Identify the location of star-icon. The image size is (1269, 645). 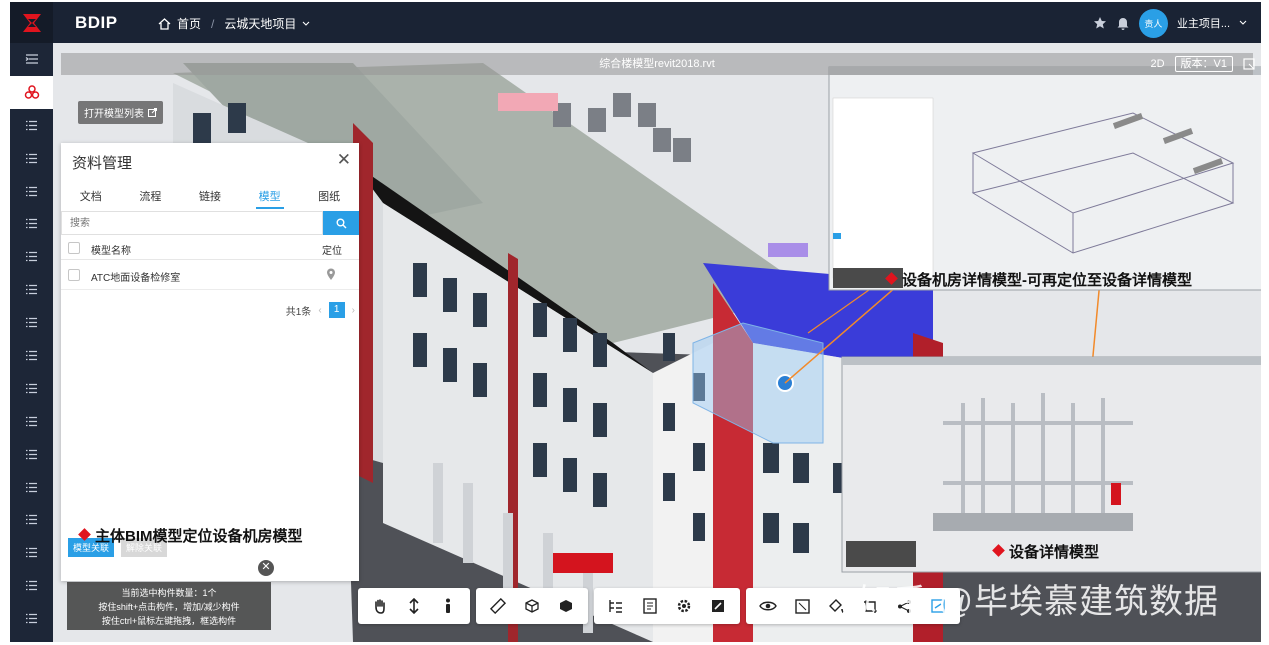
(1100, 23).